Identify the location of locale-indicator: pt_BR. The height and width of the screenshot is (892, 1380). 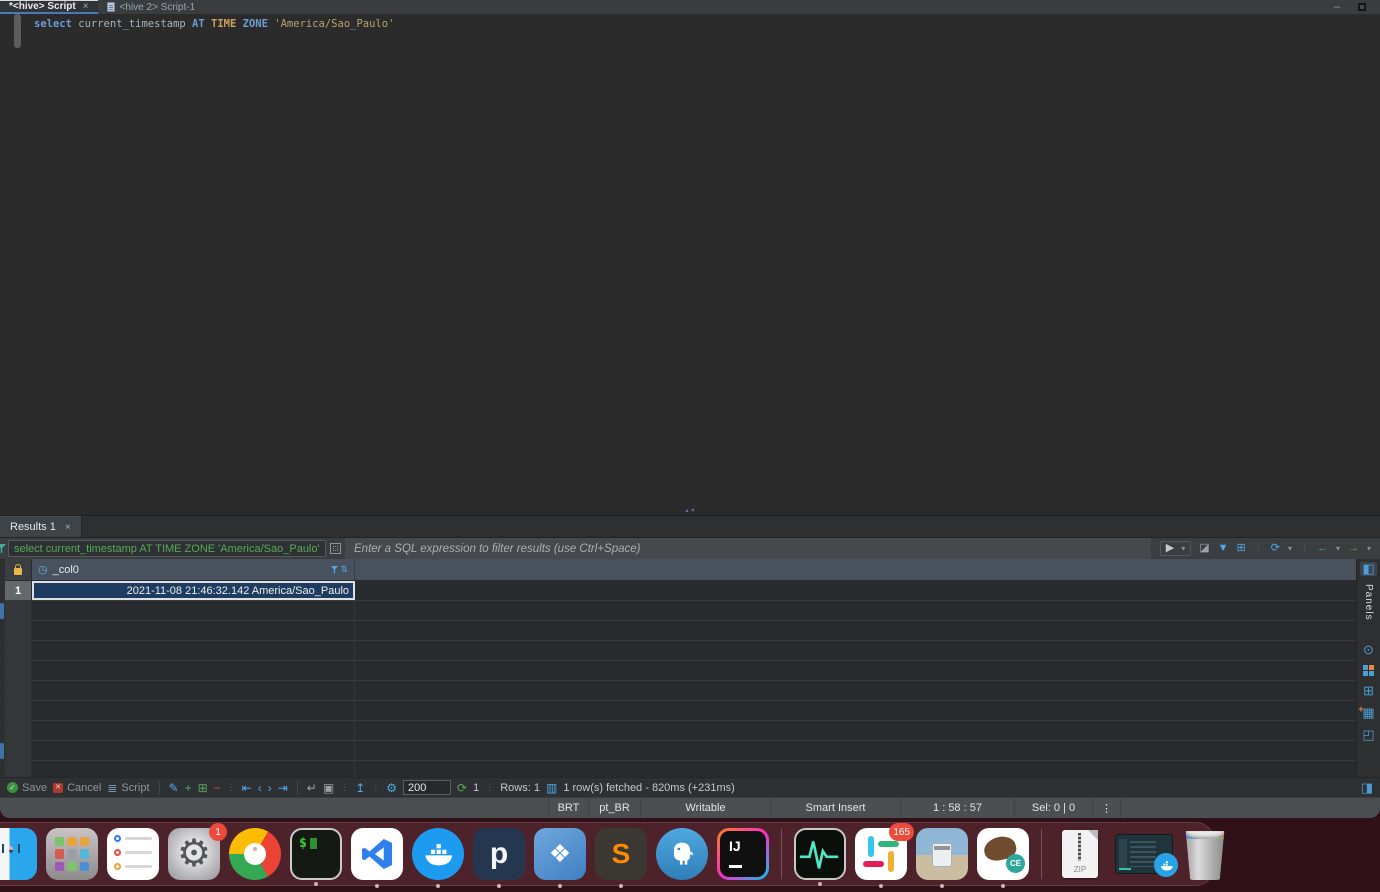
(614, 808).